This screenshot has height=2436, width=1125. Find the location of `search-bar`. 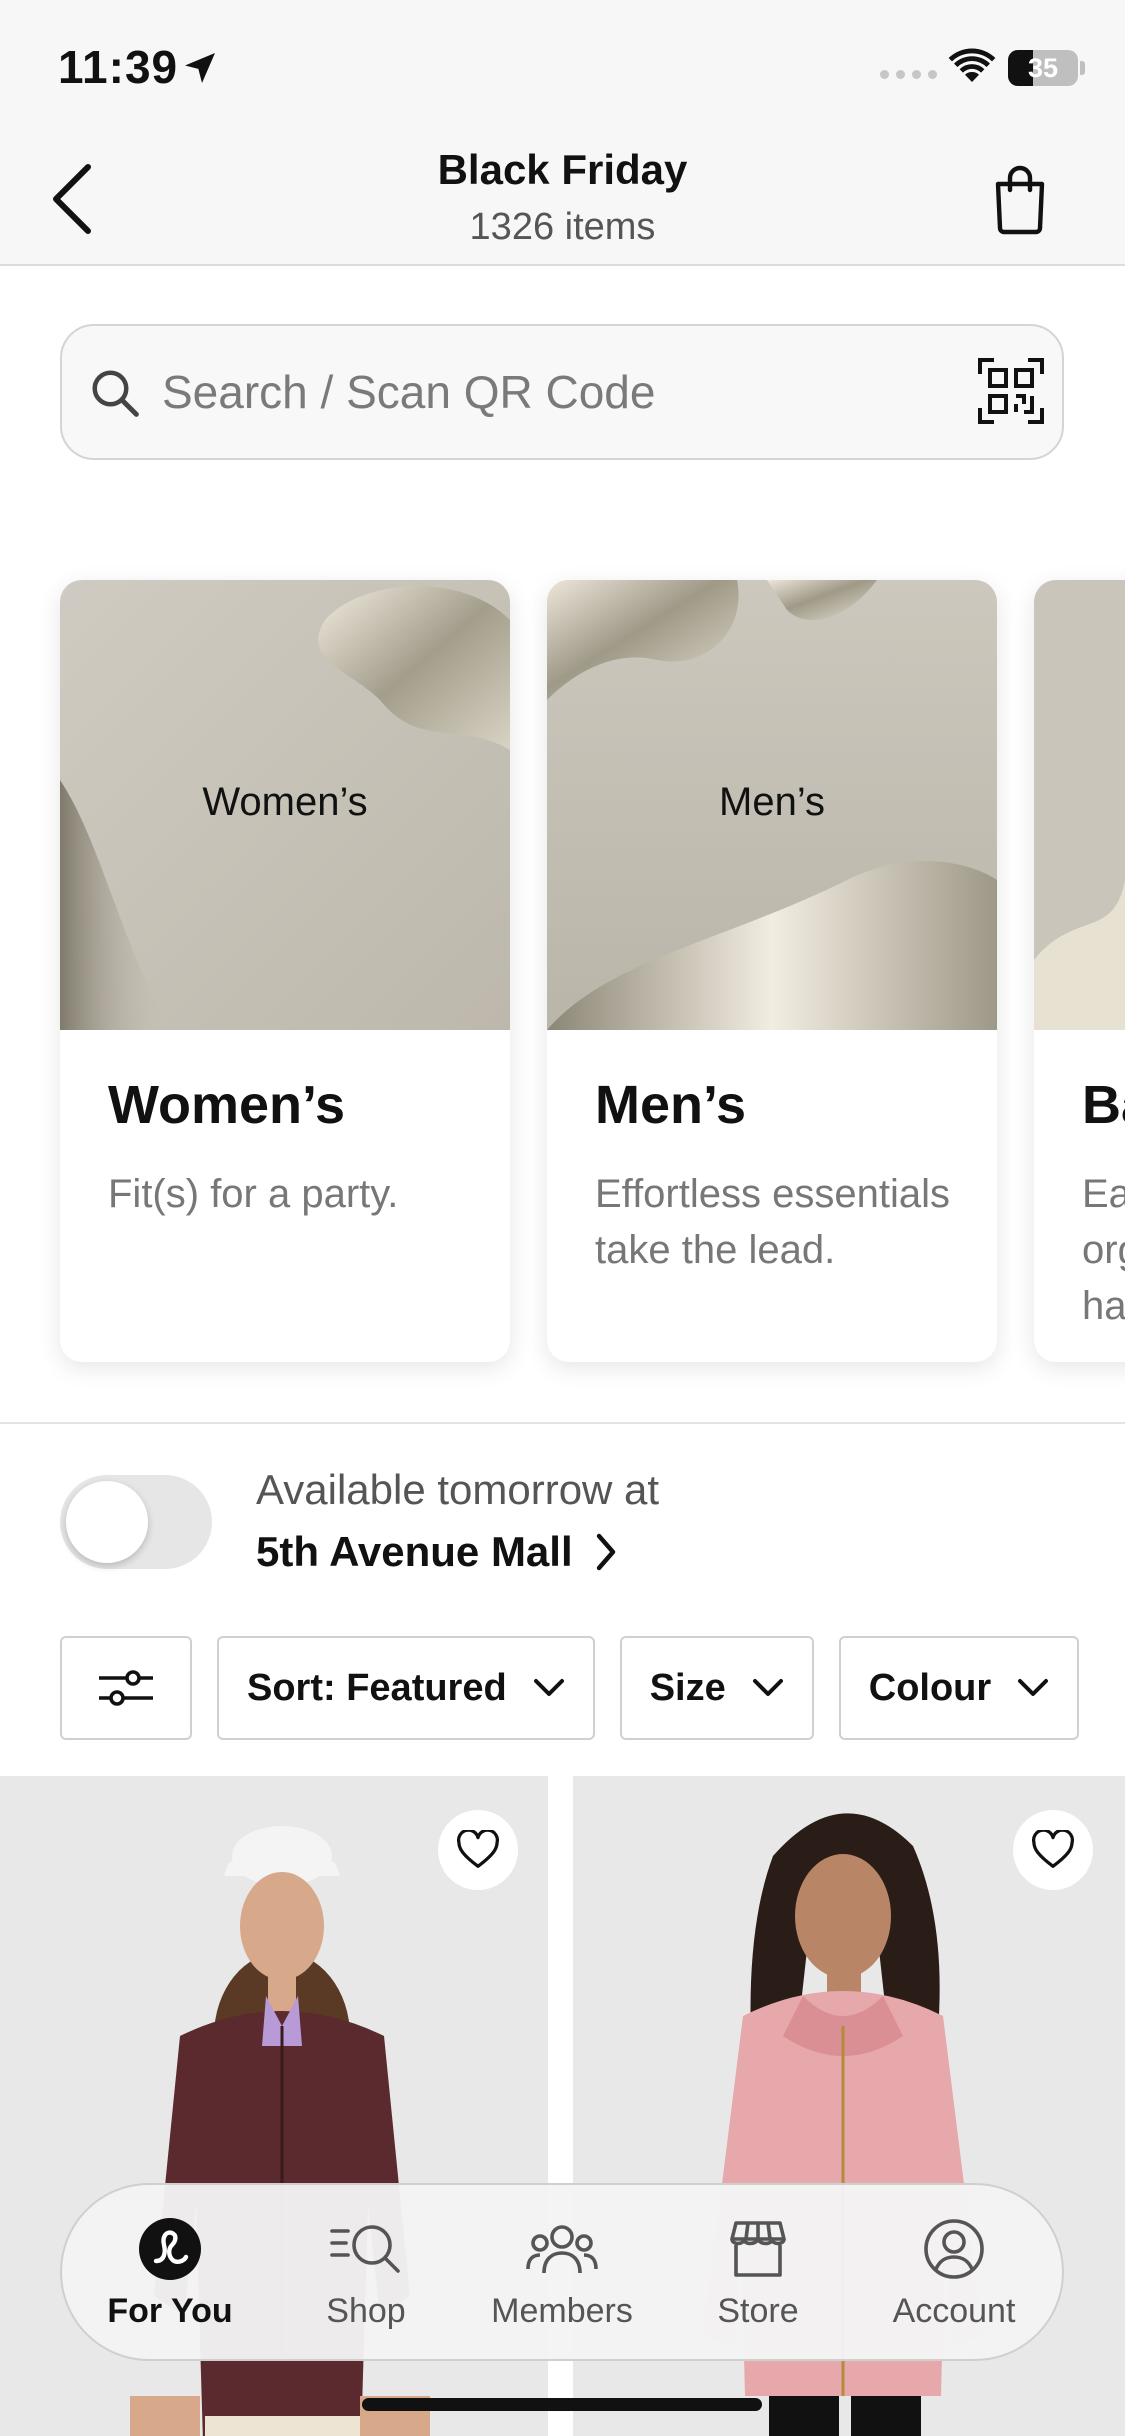

search-bar is located at coordinates (562, 392).